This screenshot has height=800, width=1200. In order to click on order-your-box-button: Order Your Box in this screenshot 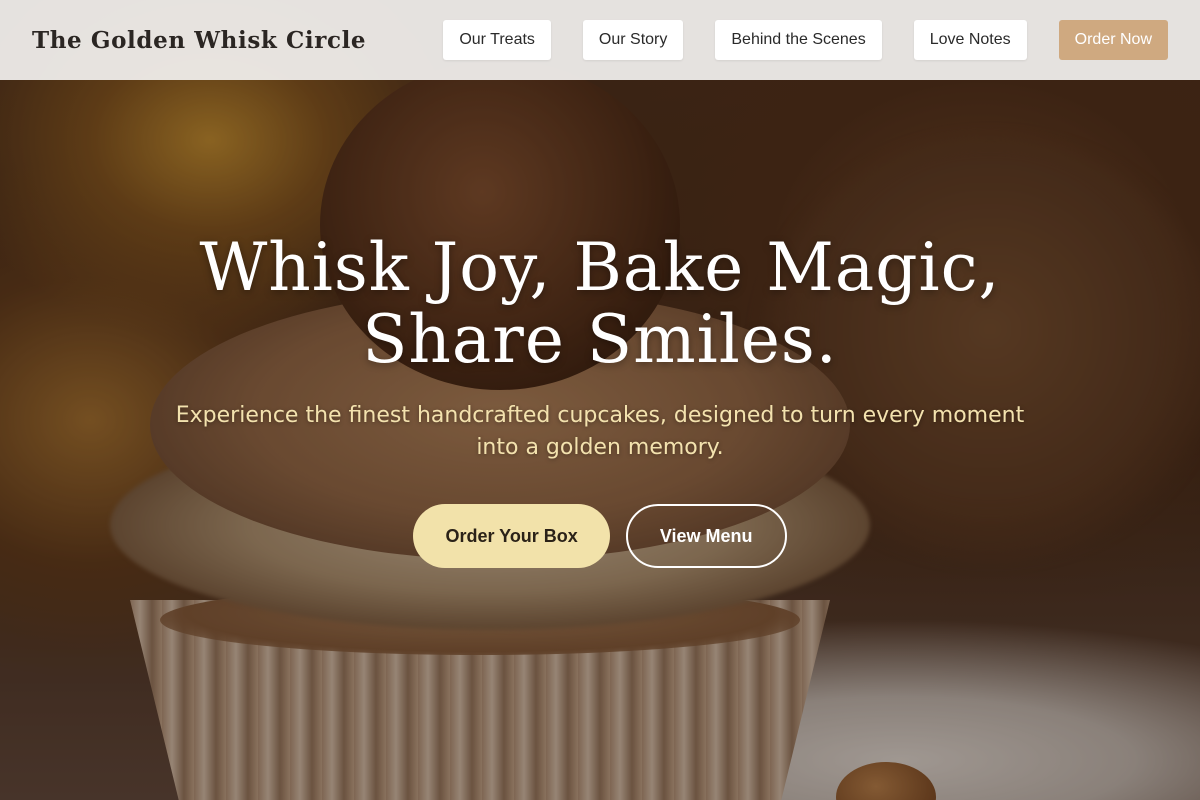, I will do `click(511, 536)`.